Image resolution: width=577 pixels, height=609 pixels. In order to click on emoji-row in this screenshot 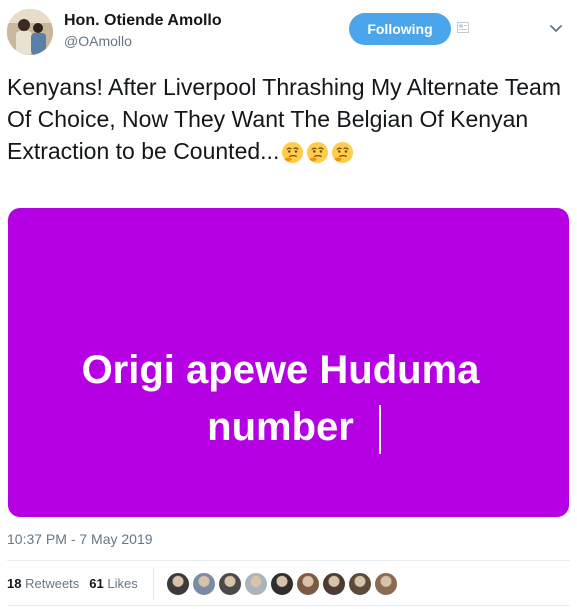, I will do `click(316, 156)`.